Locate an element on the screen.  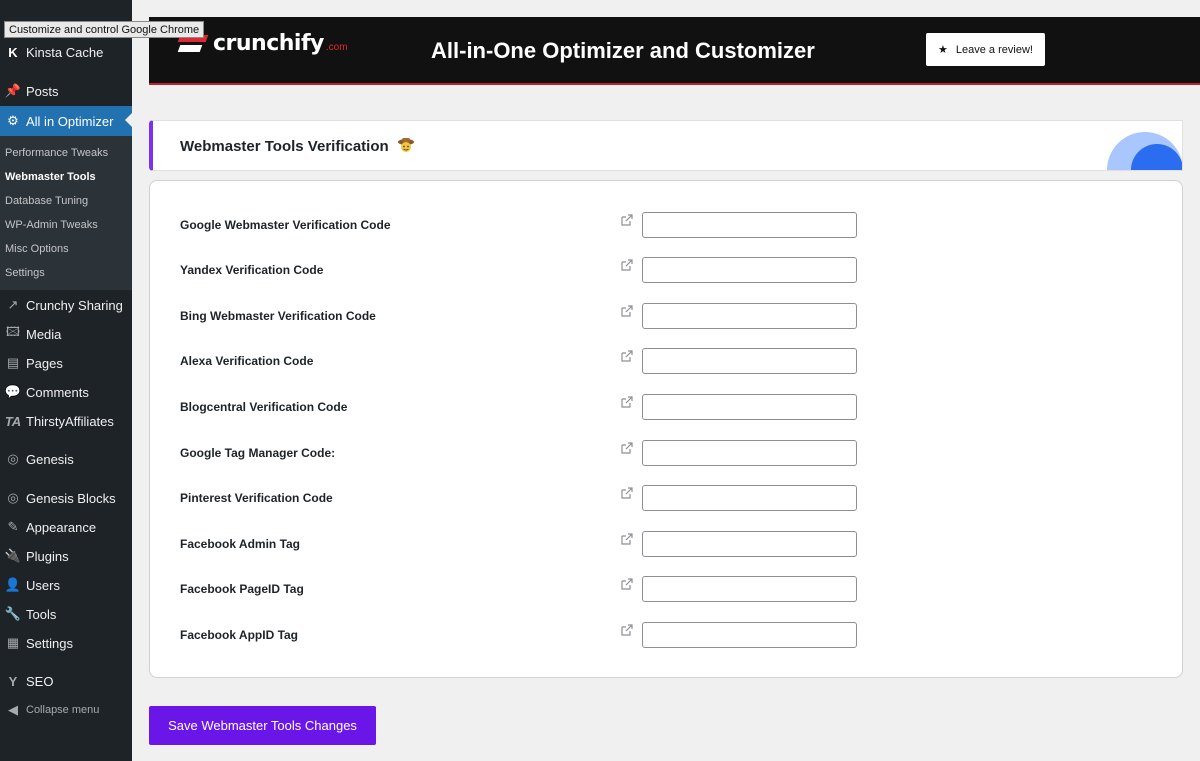
form-row-bing: Bing Webmaster Verification Code is located at coordinates (667, 316).